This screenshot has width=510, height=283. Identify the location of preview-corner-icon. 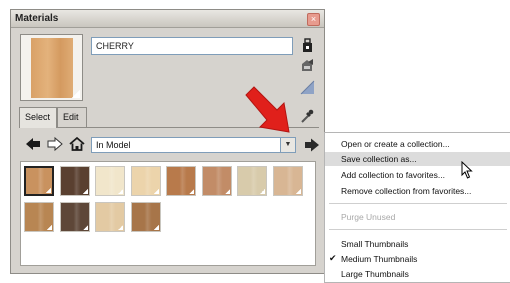
(76, 94).